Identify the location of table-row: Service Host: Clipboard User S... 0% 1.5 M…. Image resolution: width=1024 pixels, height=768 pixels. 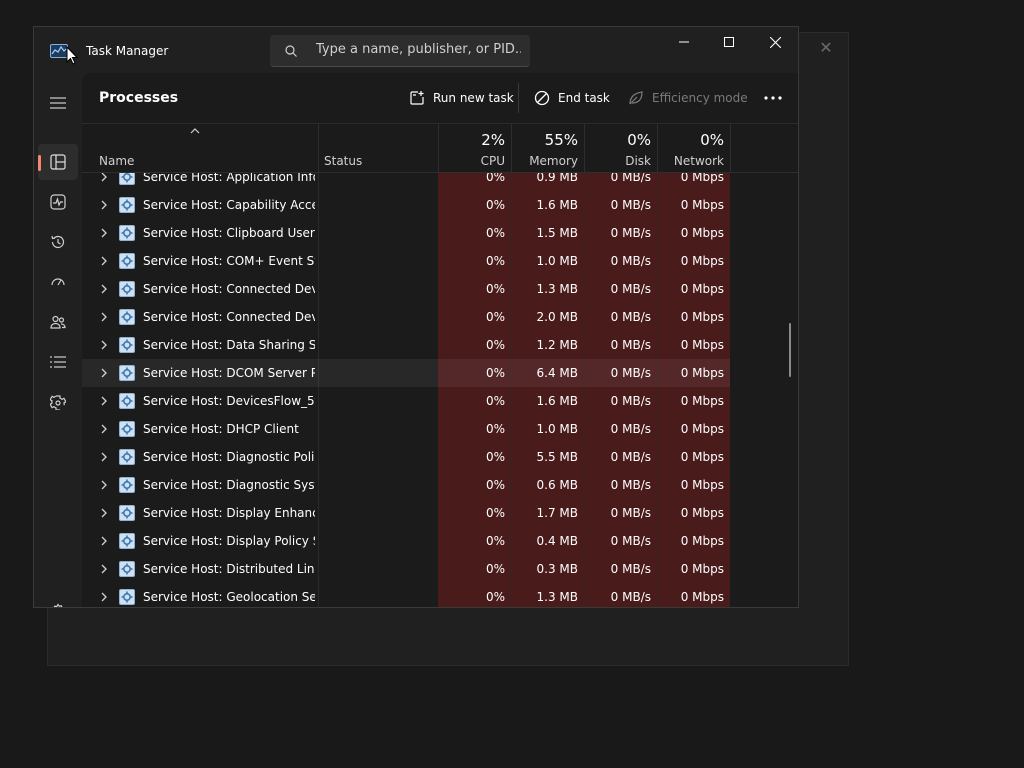
(406, 233).